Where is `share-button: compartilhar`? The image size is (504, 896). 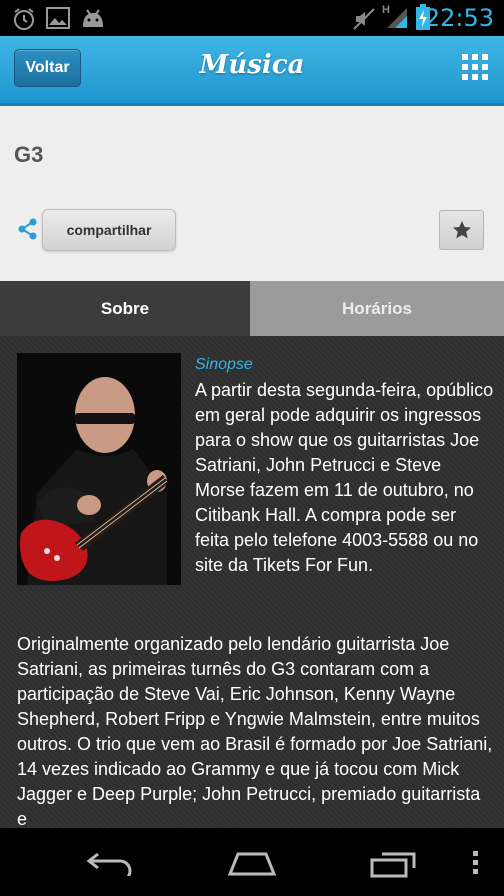 share-button: compartilhar is located at coordinates (109, 230).